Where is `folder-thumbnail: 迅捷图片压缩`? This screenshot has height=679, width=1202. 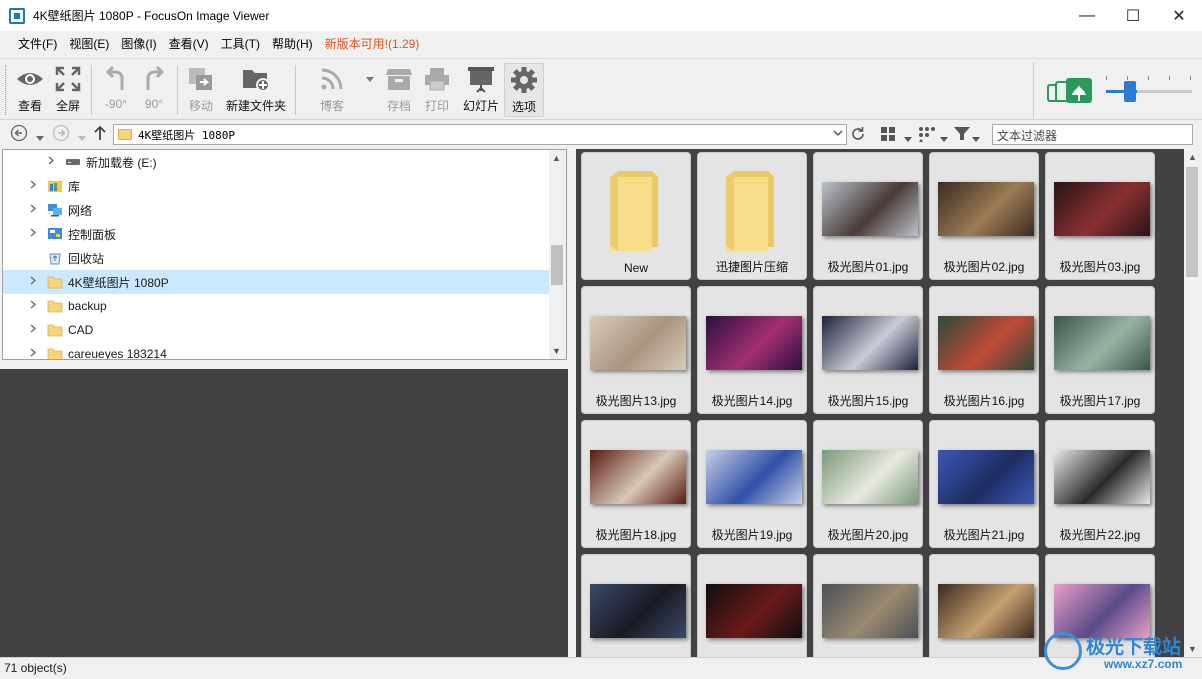 folder-thumbnail: 迅捷图片压缩 is located at coordinates (752, 216).